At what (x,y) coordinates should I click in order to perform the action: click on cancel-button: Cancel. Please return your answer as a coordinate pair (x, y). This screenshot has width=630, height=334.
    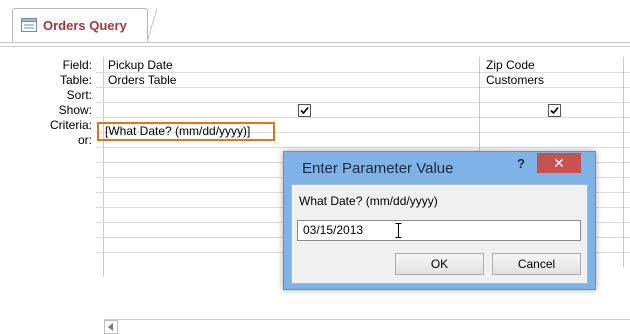
    Looking at the image, I should click on (536, 264).